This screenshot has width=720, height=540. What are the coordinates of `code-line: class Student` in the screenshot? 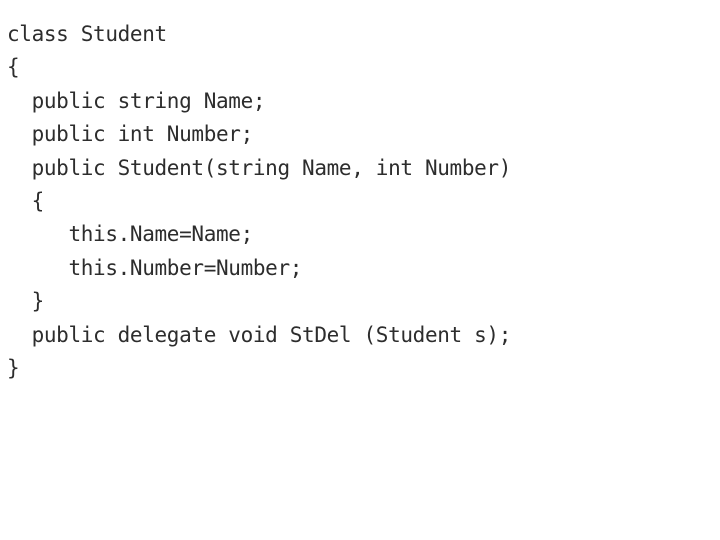 It's located at (87, 34).